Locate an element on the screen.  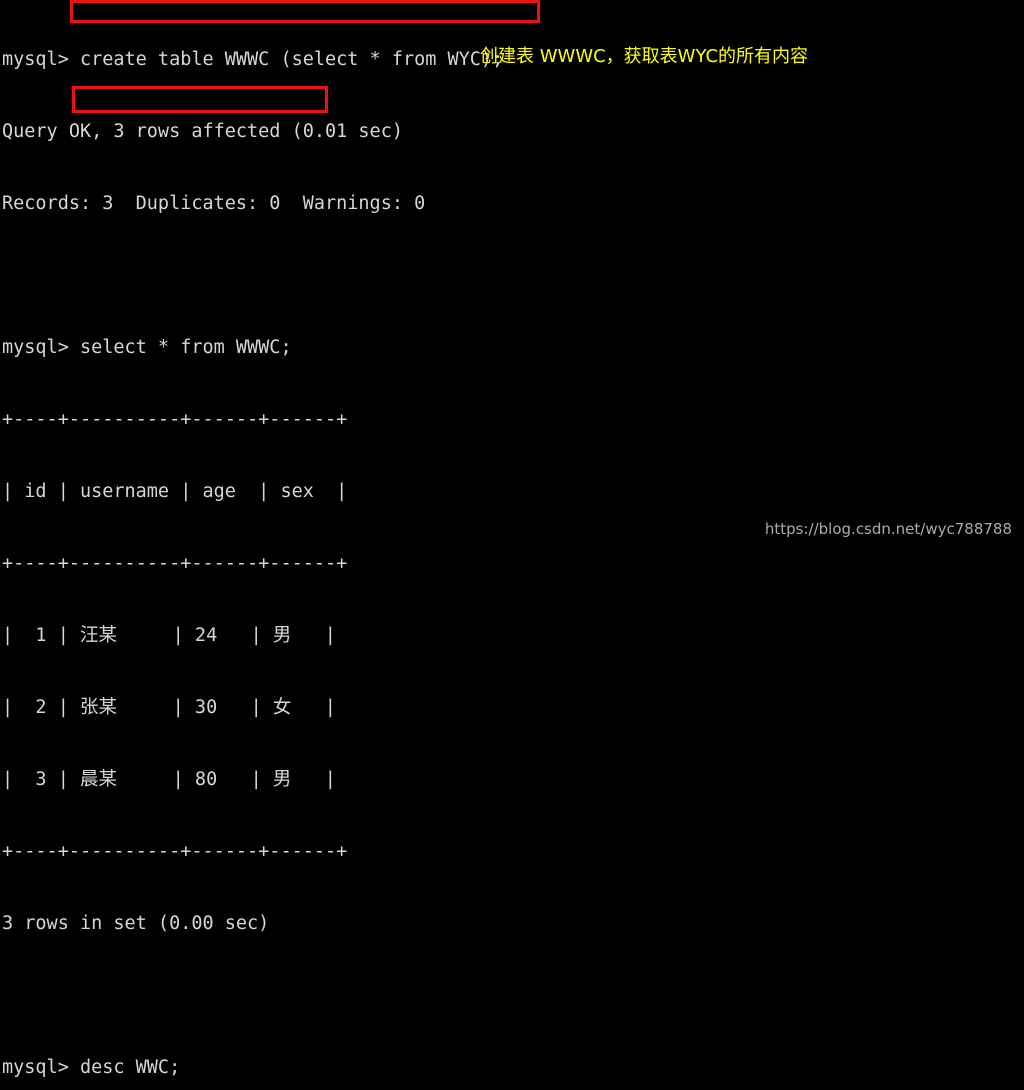
select-table-header-row: | id | username | age | sex | is located at coordinates (175, 491).